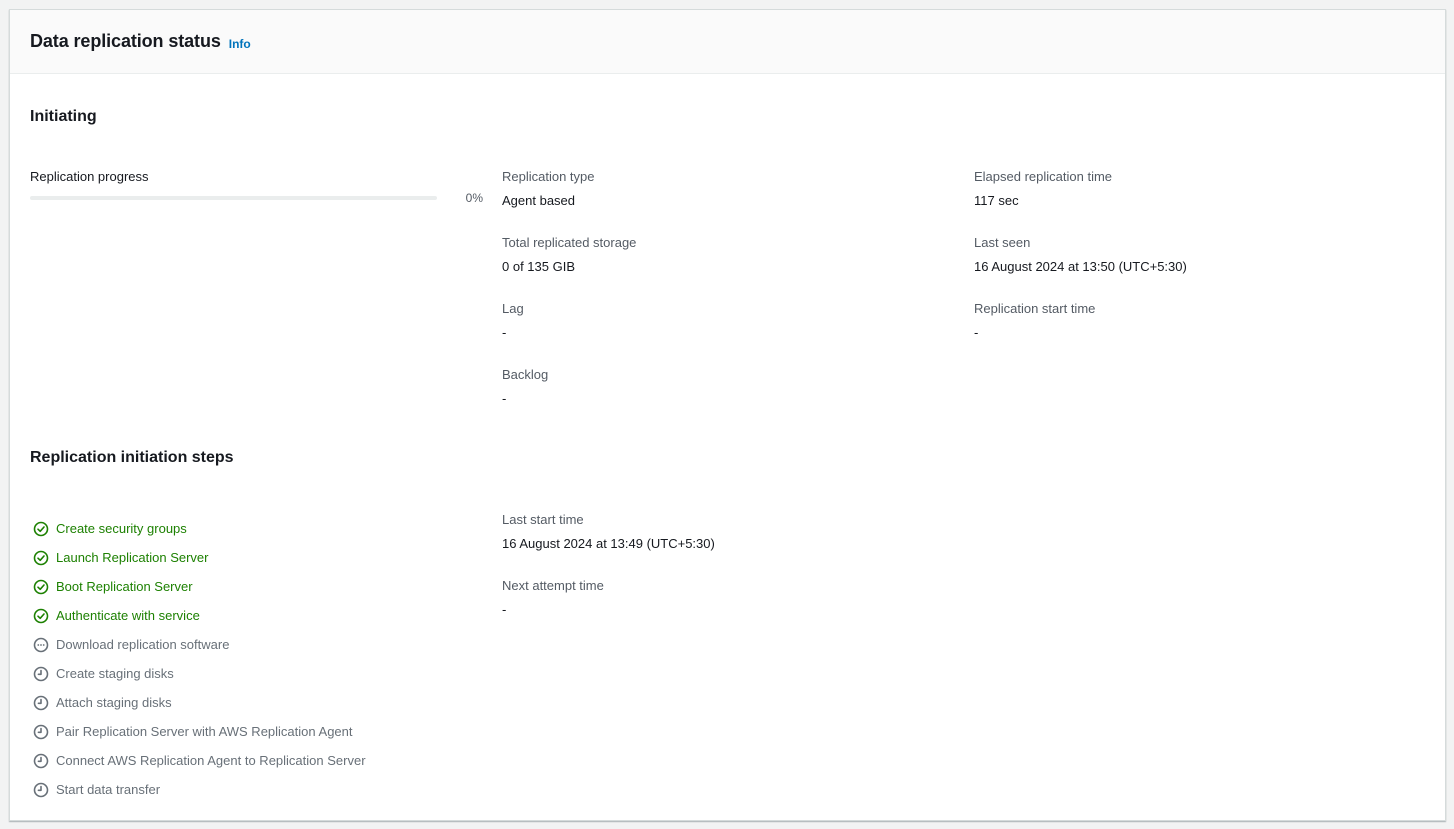 The height and width of the screenshot is (829, 1454). What do you see at coordinates (198, 528) in the screenshot?
I see `replication-step: Create security groups` at bounding box center [198, 528].